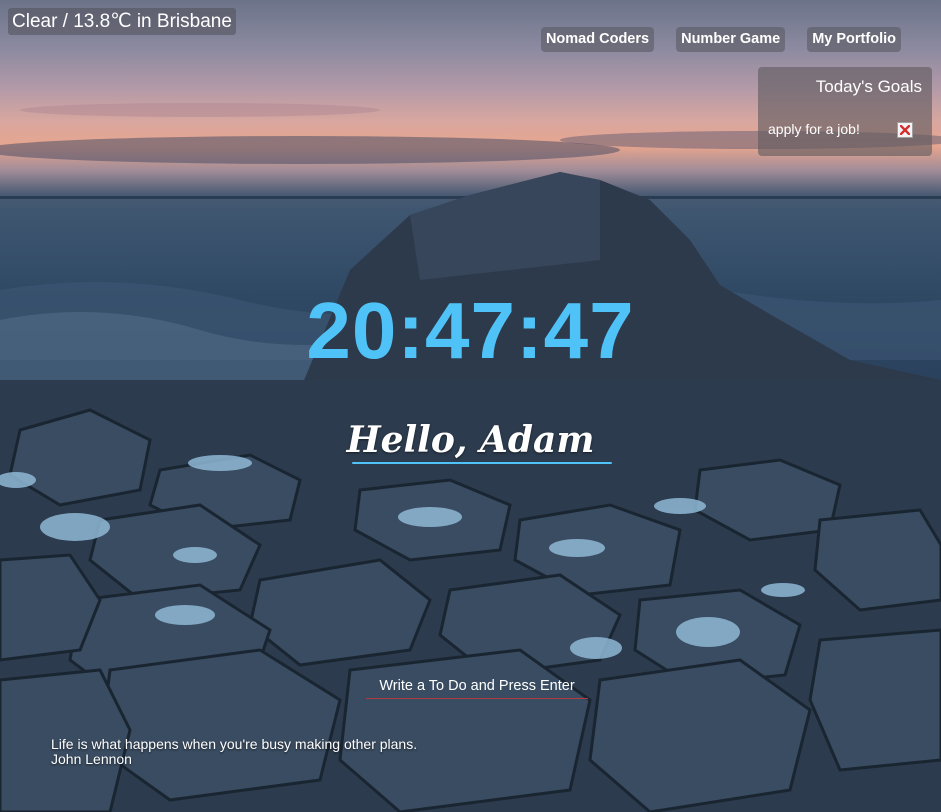  I want to click on delete-goal-button, so click(905, 130).